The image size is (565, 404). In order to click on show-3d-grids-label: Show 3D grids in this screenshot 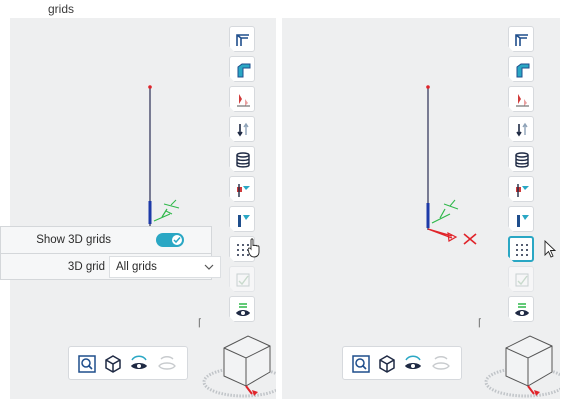, I will do `click(73, 240)`.